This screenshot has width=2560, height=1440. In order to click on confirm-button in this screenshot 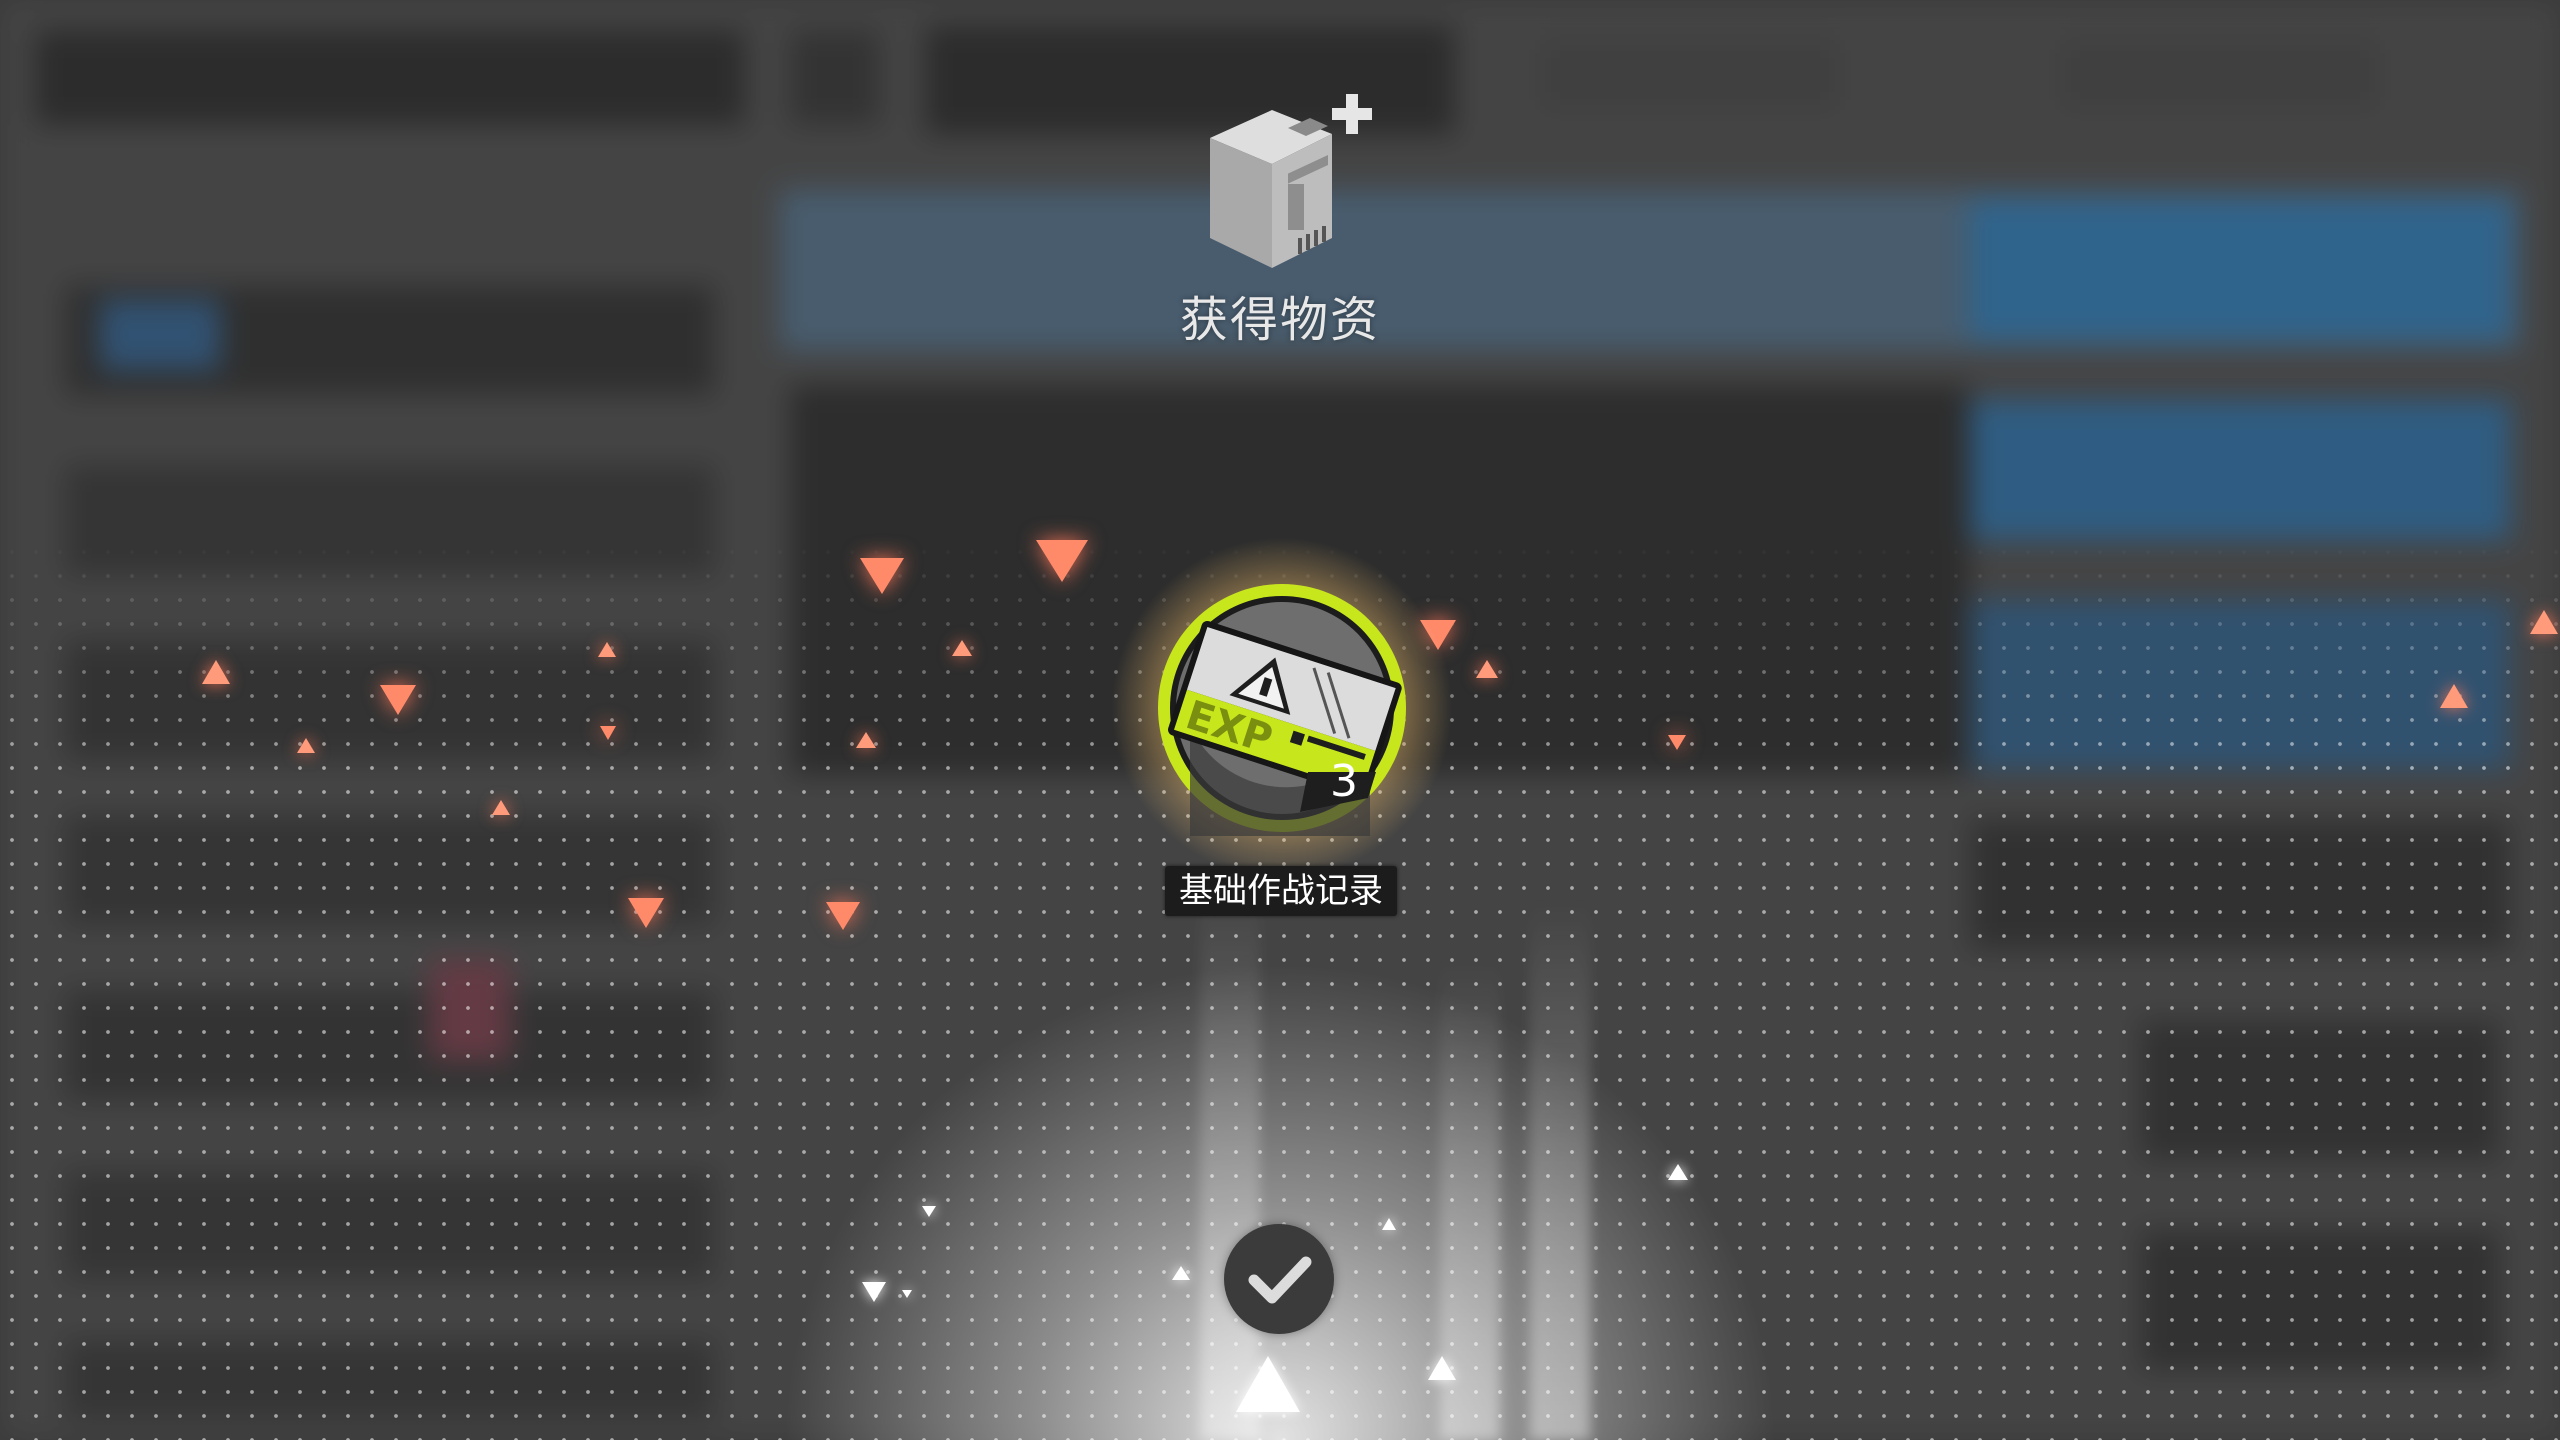, I will do `click(1279, 1279)`.